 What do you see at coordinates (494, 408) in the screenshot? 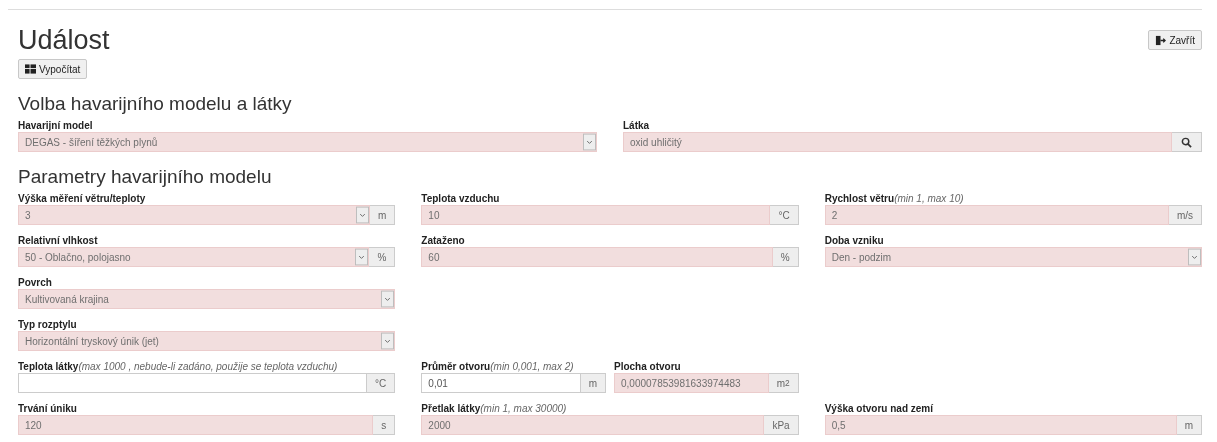
I see `field-label: Přetlak látky(min 1, max 30000)` at bounding box center [494, 408].